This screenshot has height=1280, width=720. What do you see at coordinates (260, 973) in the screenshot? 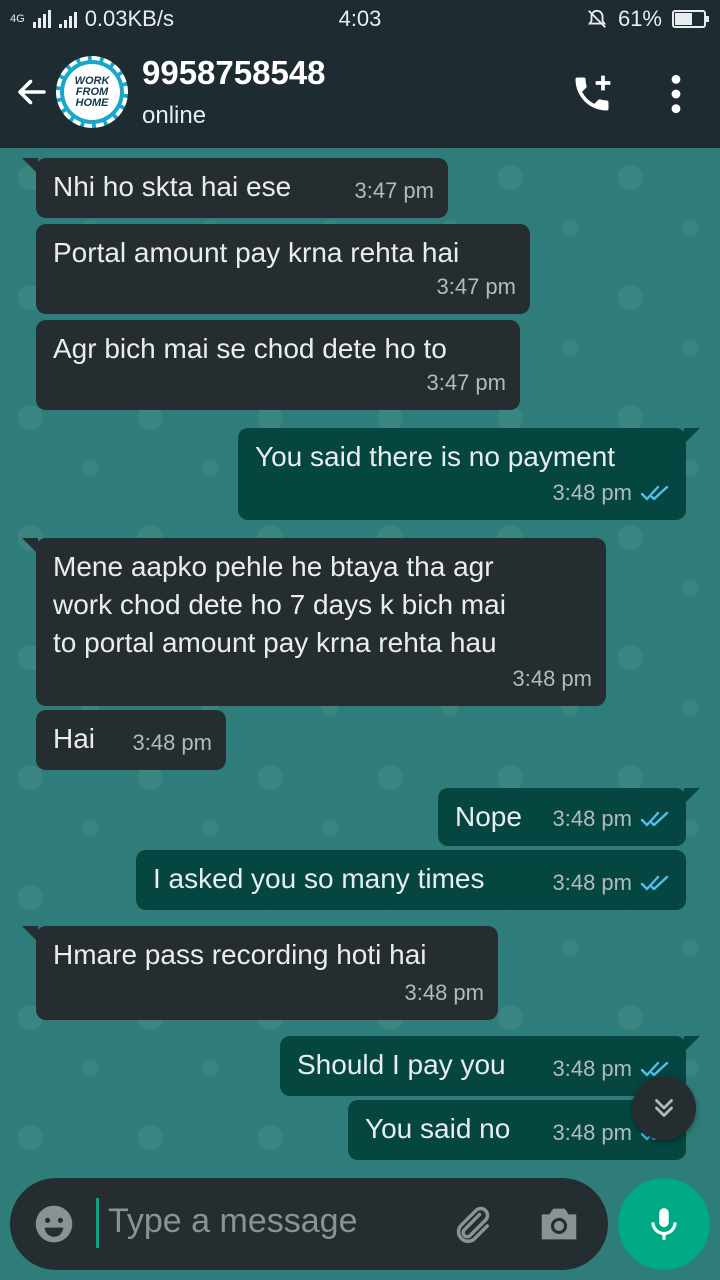
I see `message-incoming: Hmare pass recording hoti hai 3:48 pm` at bounding box center [260, 973].